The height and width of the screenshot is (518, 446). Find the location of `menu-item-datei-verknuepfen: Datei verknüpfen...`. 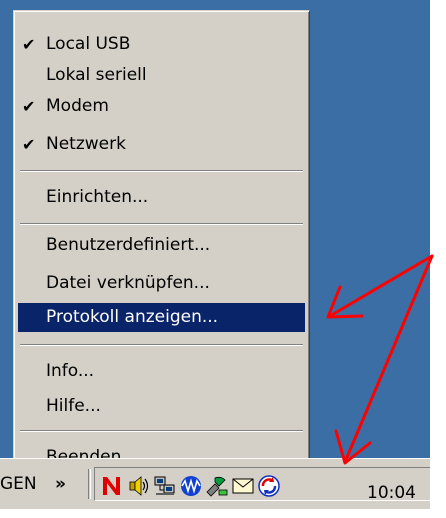

menu-item-datei-verknuepfen: Datei verknüpfen... is located at coordinates (161, 283).